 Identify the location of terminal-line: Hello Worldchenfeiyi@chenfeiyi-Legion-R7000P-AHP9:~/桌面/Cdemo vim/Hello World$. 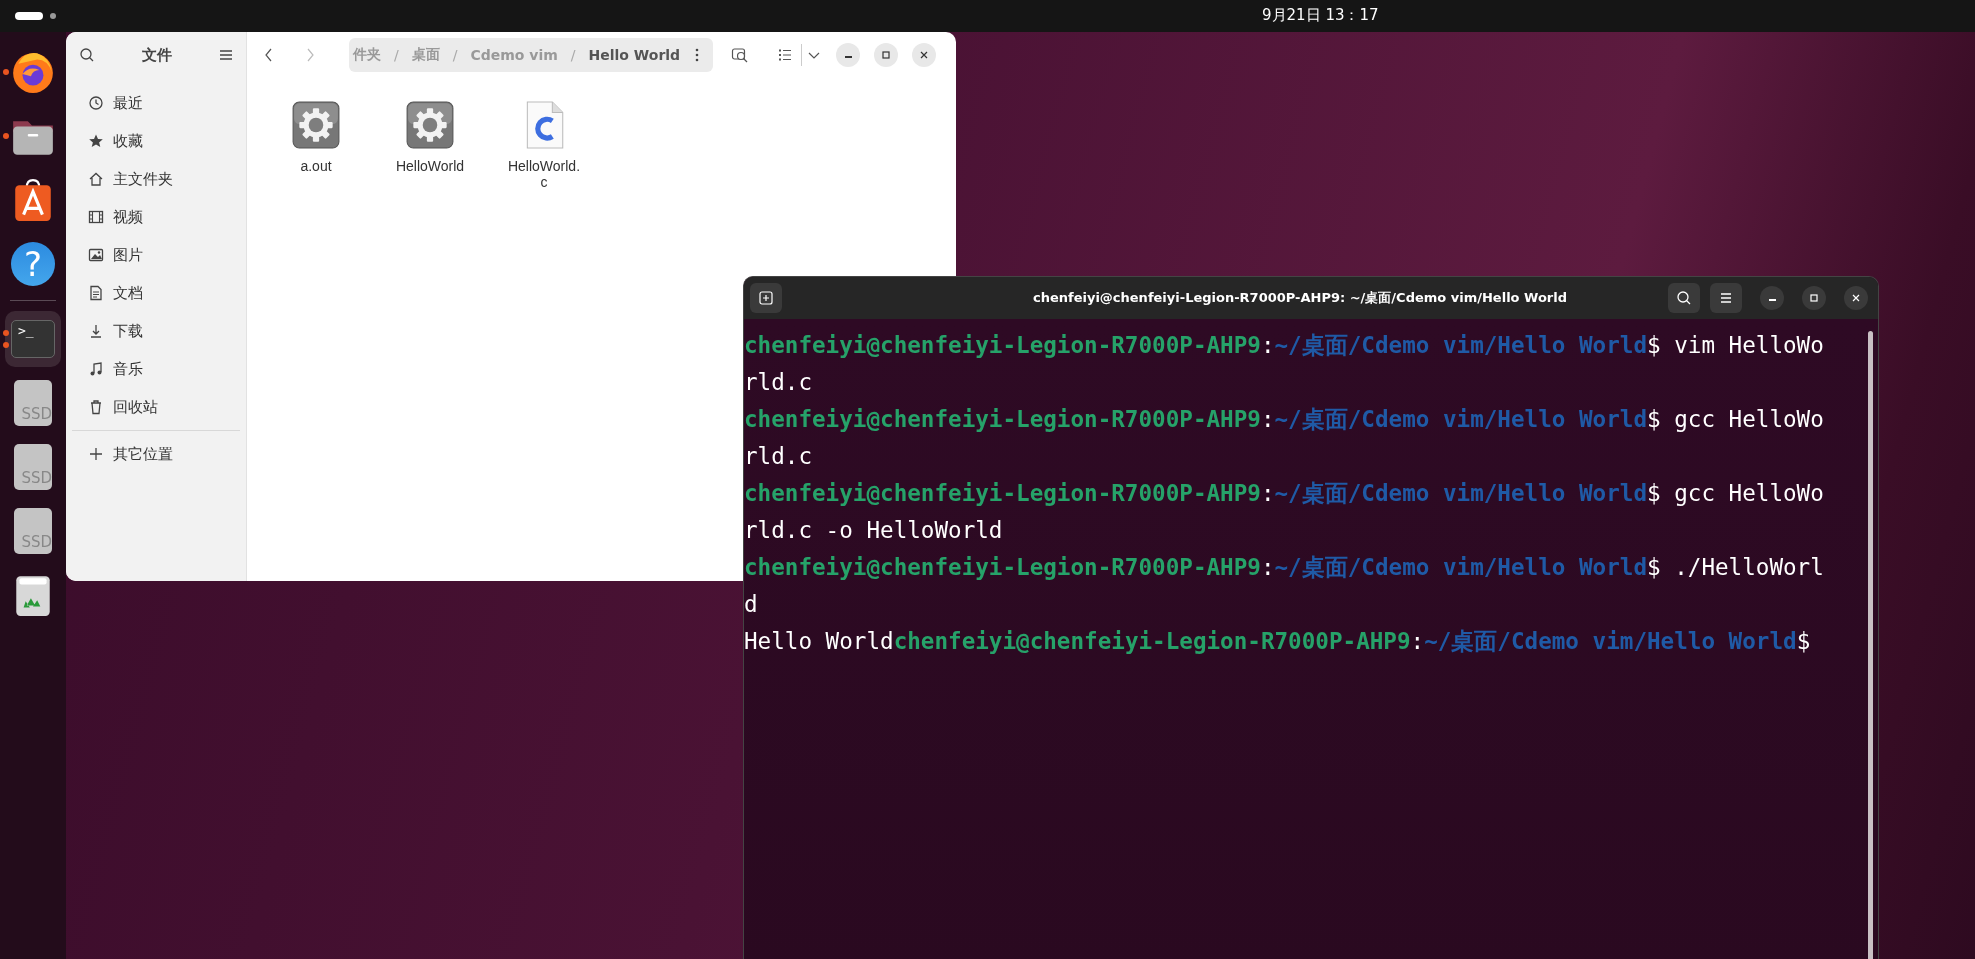
(1278, 641).